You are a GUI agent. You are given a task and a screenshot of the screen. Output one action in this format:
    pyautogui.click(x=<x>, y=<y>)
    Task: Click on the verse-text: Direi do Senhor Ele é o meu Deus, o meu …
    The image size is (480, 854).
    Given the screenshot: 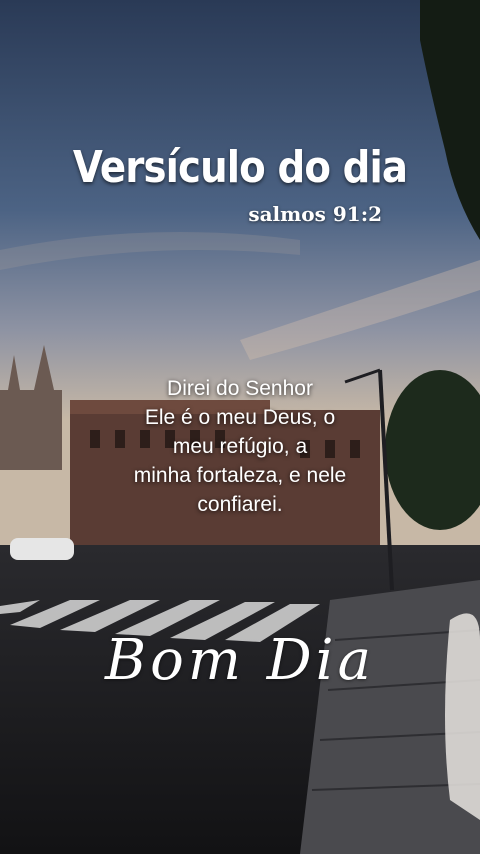 What is the action you would take?
    pyautogui.click(x=240, y=446)
    